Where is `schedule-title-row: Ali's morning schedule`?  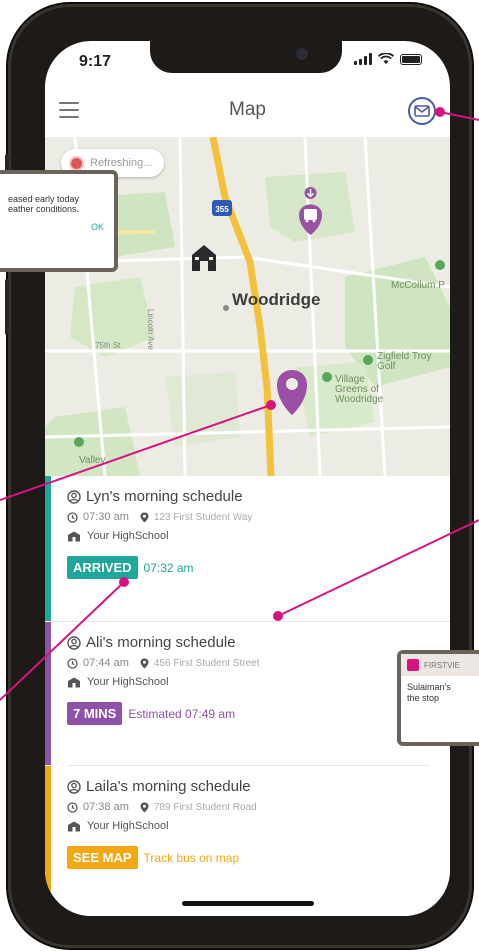
schedule-title-row: Ali's morning schedule is located at coordinates (258, 642).